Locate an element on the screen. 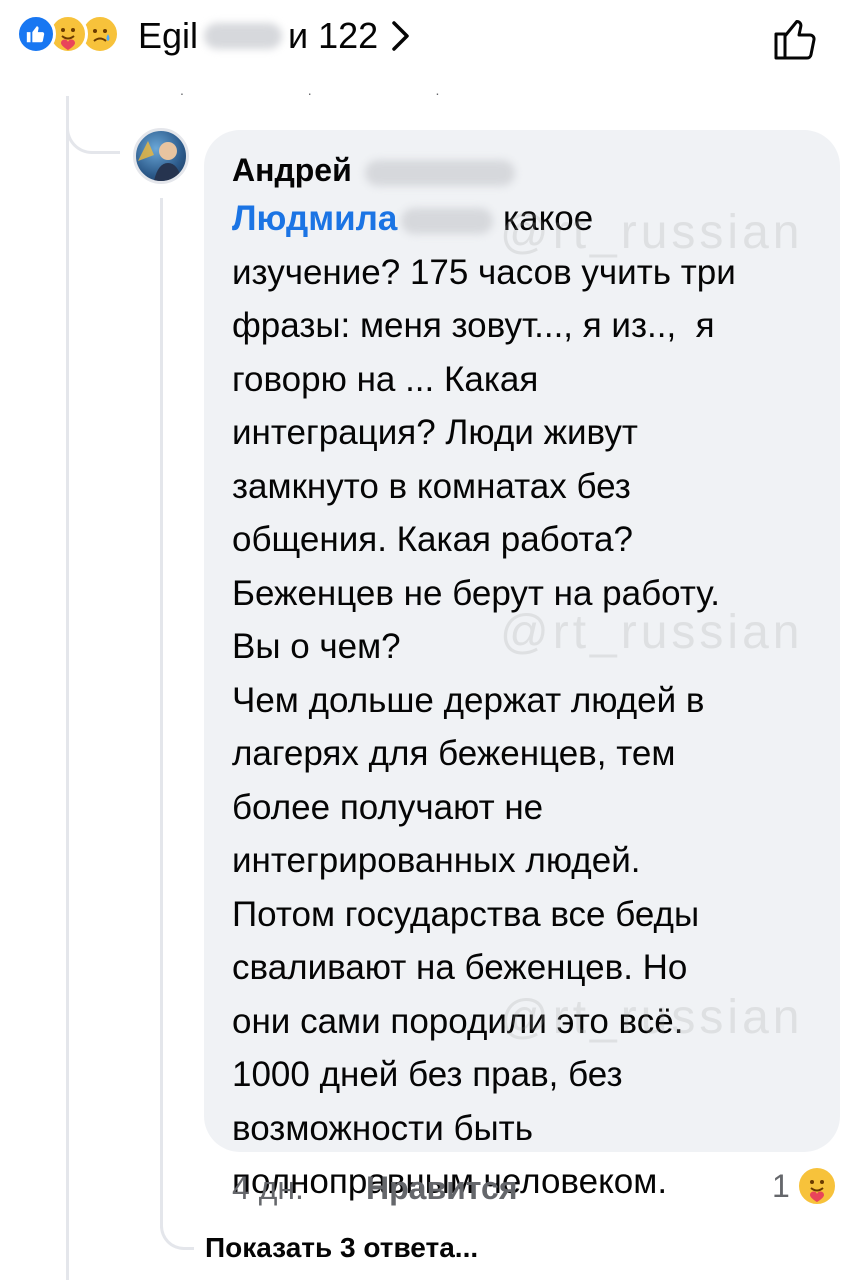 This screenshot has height=1280, width=852. avatar is located at coordinates (161, 156).